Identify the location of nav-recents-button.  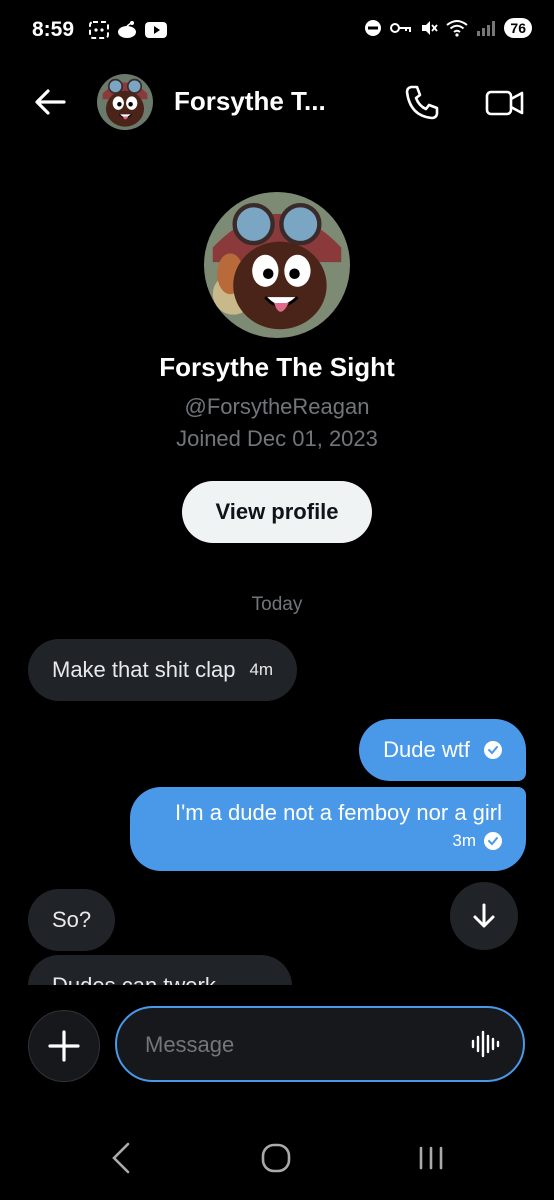
(431, 1158).